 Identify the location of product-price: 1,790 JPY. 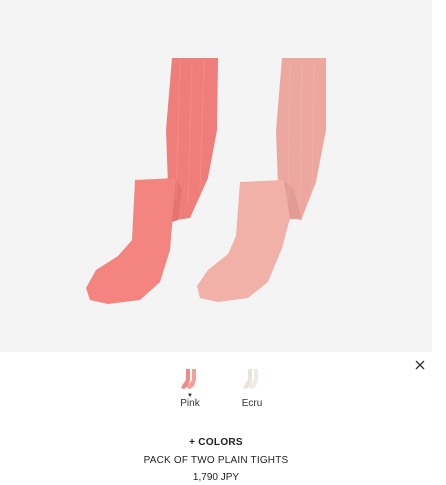
(216, 477).